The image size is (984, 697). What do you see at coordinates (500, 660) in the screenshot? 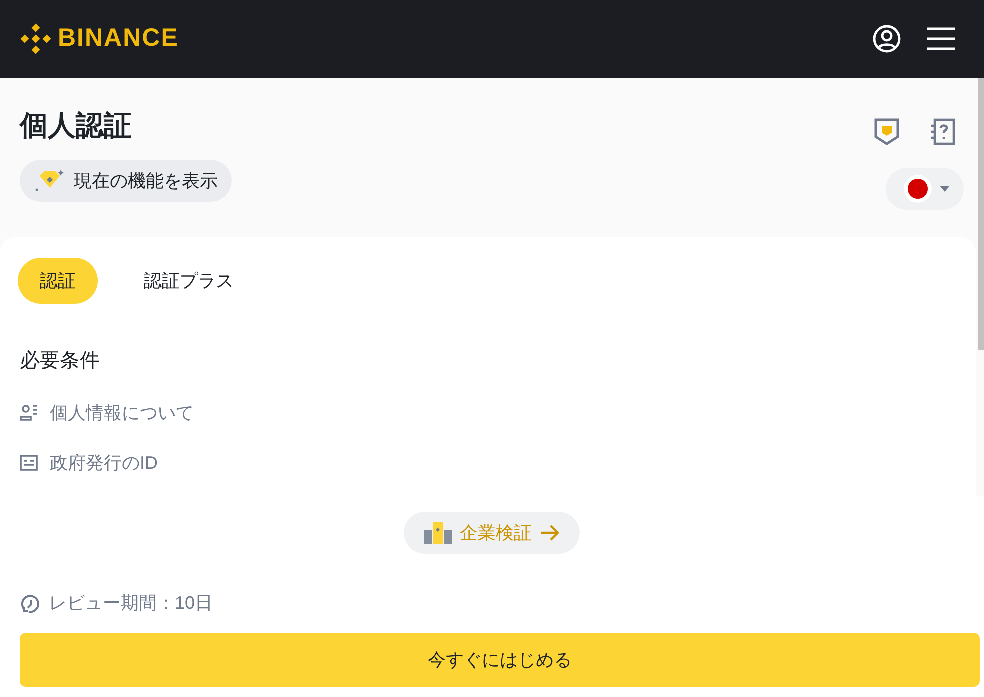
I see `start-now-button: 今すぐにはじめる` at bounding box center [500, 660].